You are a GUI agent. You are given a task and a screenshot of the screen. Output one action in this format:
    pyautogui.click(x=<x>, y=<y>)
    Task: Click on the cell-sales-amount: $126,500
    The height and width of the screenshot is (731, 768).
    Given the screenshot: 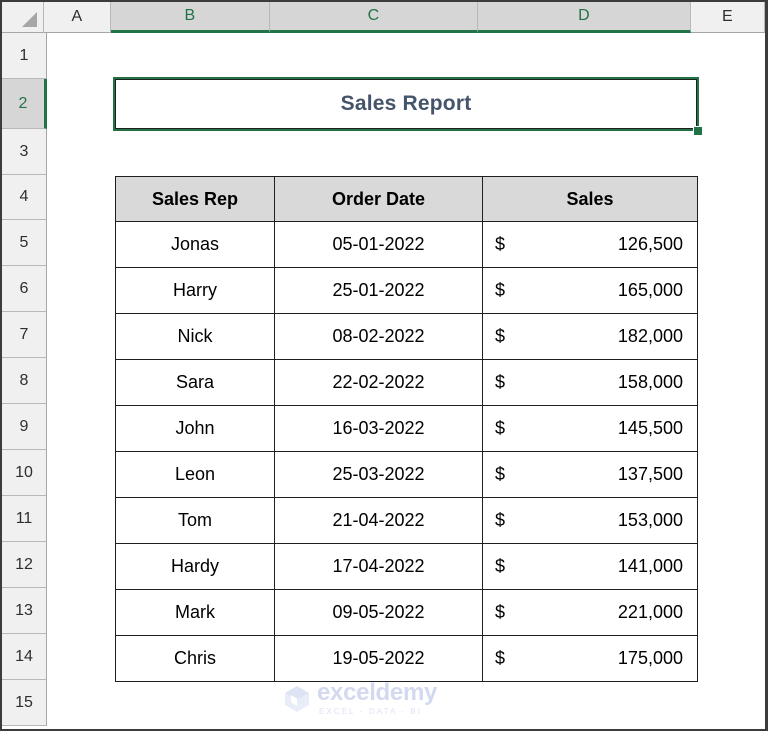 What is the action you would take?
    pyautogui.click(x=590, y=244)
    